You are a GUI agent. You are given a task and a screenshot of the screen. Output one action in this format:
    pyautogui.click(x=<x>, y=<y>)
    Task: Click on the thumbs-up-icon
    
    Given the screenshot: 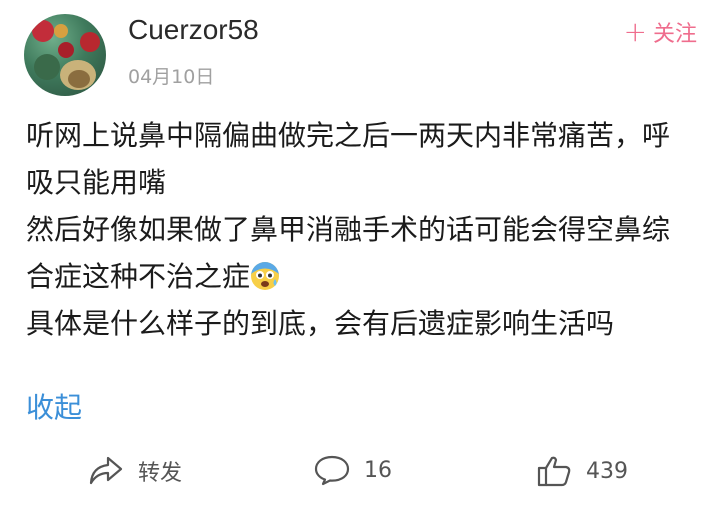 What is the action you would take?
    pyautogui.click(x=554, y=471)
    